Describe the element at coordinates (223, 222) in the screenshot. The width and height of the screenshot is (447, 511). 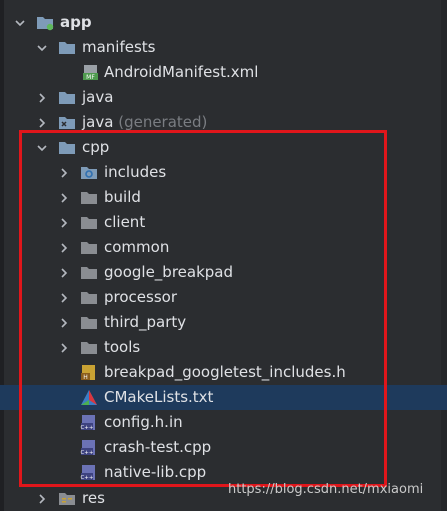
I see `tree-row-client: client` at that location.